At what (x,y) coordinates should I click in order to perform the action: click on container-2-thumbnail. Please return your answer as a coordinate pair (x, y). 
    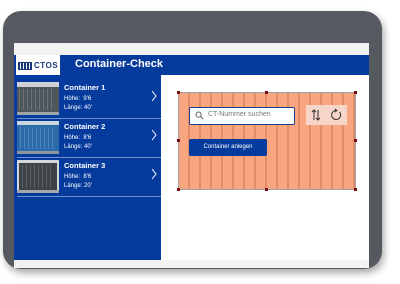
    Looking at the image, I should click on (38, 137).